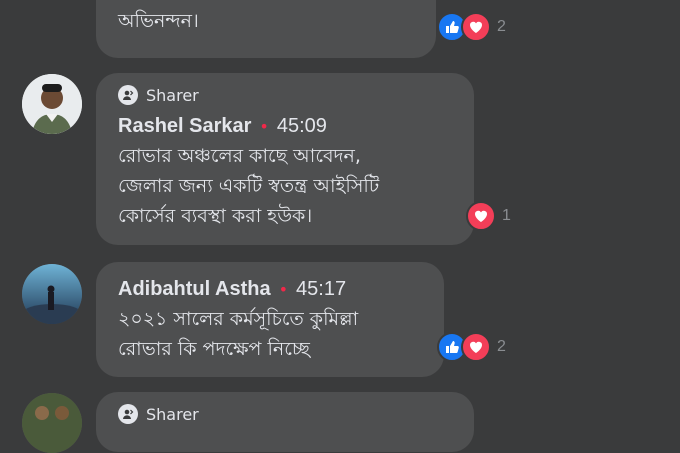 The image size is (680, 453). What do you see at coordinates (506, 215) in the screenshot?
I see `reaction-count: 1` at bounding box center [506, 215].